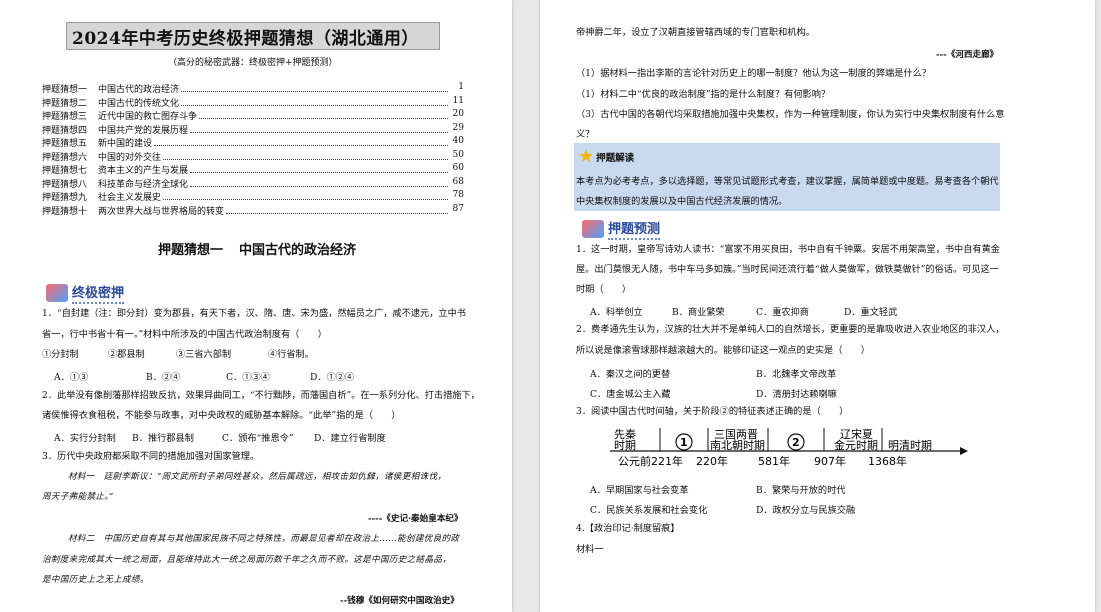  Describe the element at coordinates (143, 130) in the screenshot. I see `toc-title: 中国共产党的发展历程` at that location.